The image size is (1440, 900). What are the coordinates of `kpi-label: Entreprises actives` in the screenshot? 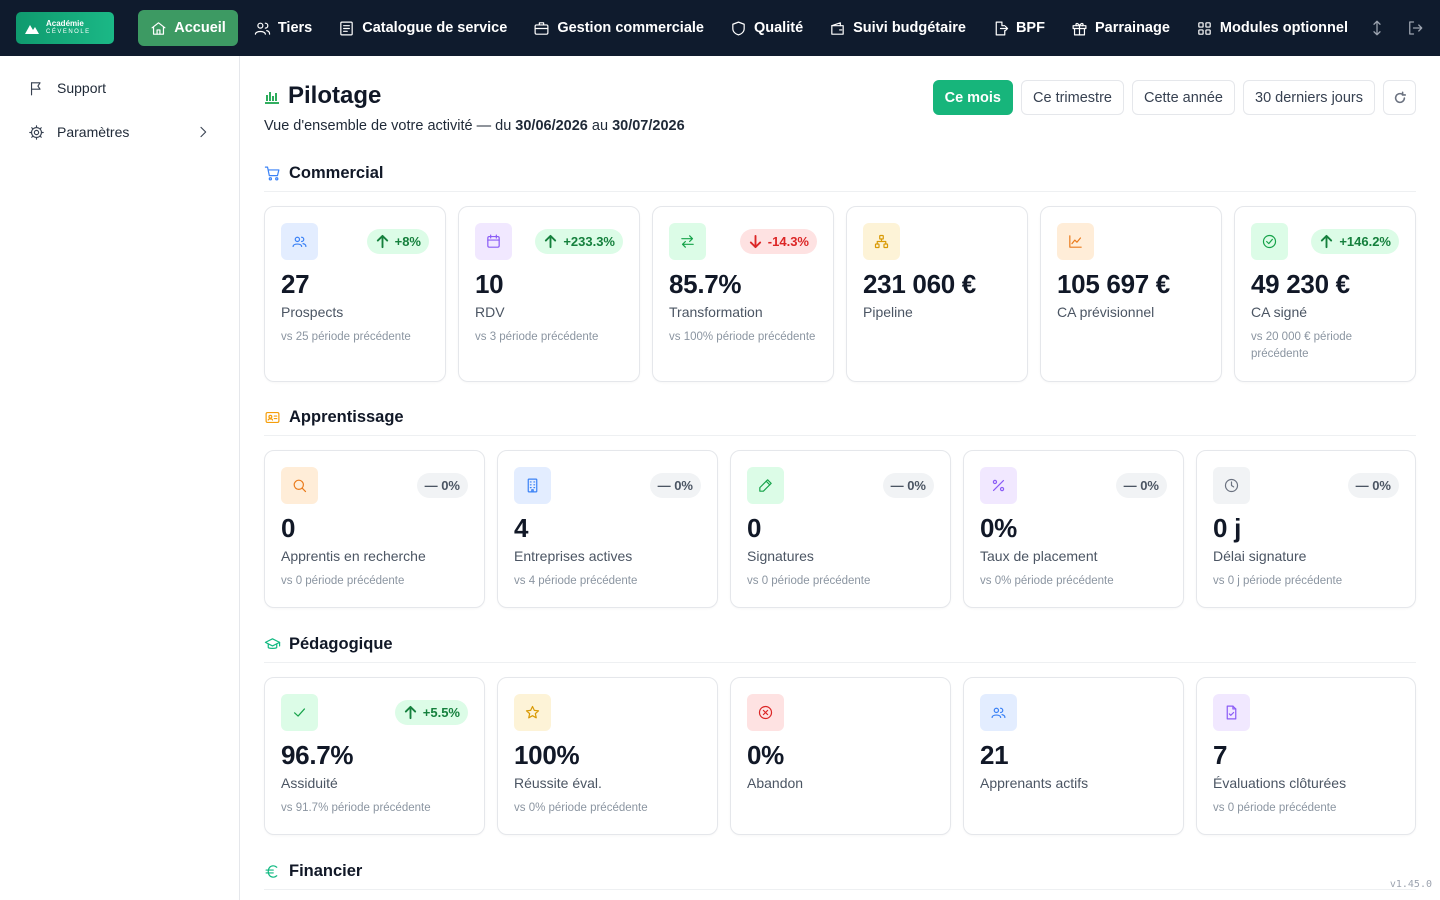 It's located at (573, 556).